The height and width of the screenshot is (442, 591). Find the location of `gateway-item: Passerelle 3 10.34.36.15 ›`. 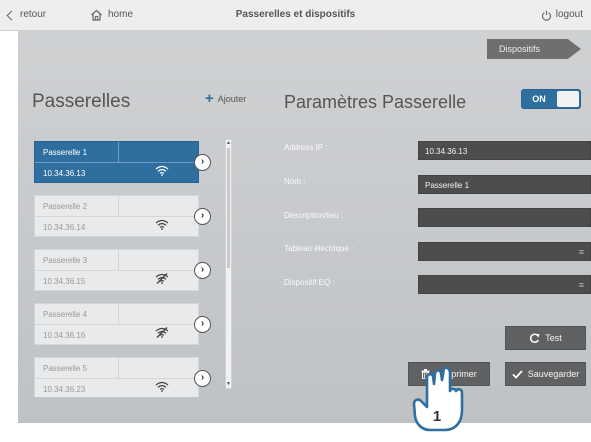

gateway-item: Passerelle 3 10.34.36.15 › is located at coordinates (122, 270).